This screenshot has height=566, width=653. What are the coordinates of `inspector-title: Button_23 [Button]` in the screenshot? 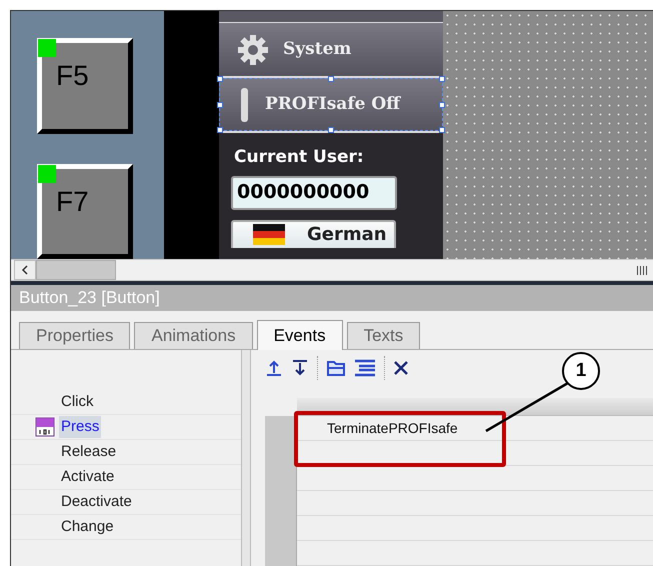 It's located at (89, 298).